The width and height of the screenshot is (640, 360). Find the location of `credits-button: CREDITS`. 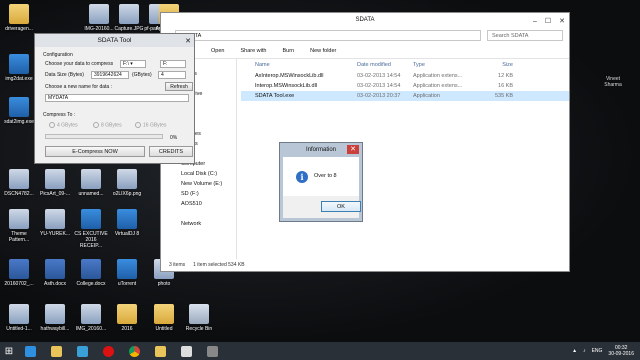

credits-button: CREDITS is located at coordinates (171, 151).